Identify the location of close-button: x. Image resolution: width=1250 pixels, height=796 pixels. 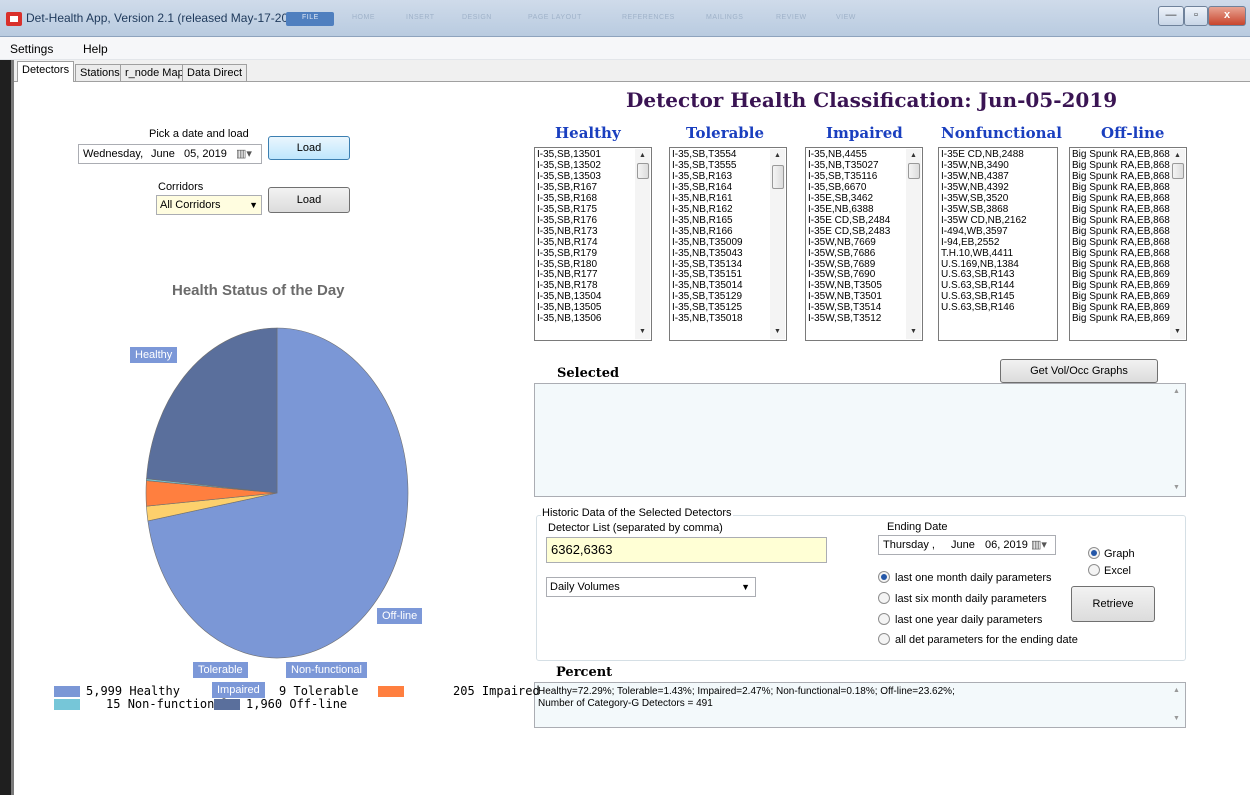
(1227, 16).